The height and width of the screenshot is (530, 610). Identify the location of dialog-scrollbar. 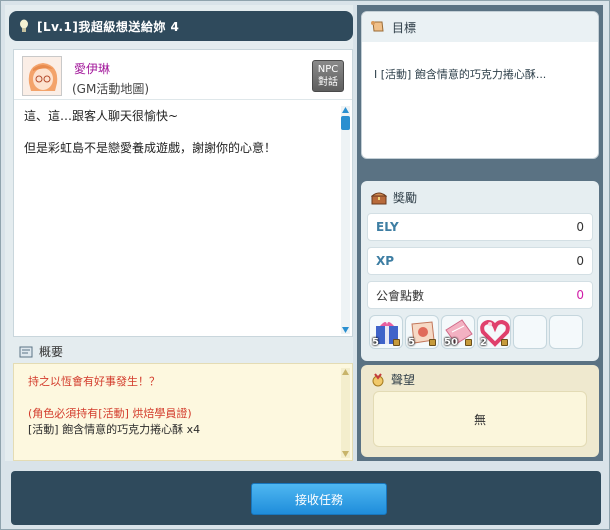
(345, 220).